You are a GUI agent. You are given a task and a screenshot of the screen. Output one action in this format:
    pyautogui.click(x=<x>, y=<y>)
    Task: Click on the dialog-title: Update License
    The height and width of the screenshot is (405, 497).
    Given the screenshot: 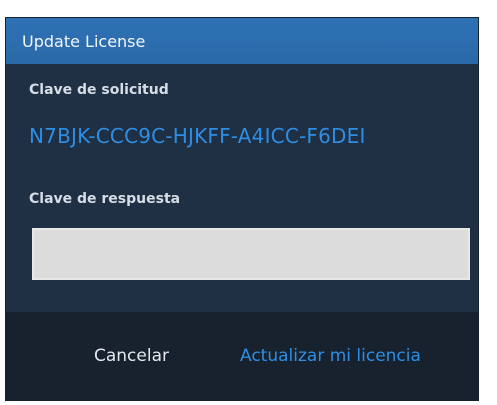 What is the action you would take?
    pyautogui.click(x=84, y=41)
    